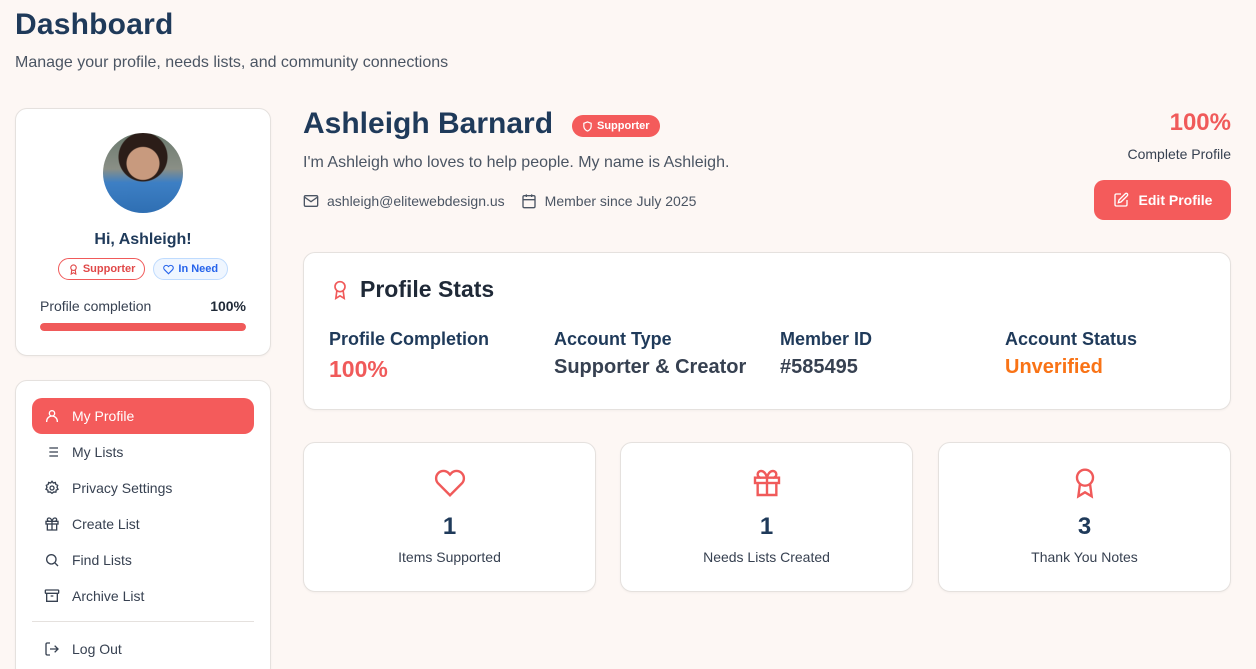 Image resolution: width=1256 pixels, height=669 pixels. What do you see at coordinates (1179, 154) in the screenshot?
I see `profile-complete-label: Complete Profile` at bounding box center [1179, 154].